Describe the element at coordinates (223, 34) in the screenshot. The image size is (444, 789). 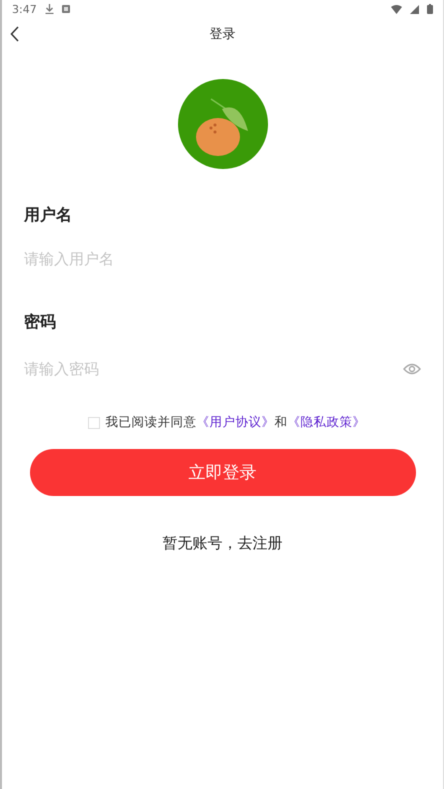
I see `page-title: 登录` at that location.